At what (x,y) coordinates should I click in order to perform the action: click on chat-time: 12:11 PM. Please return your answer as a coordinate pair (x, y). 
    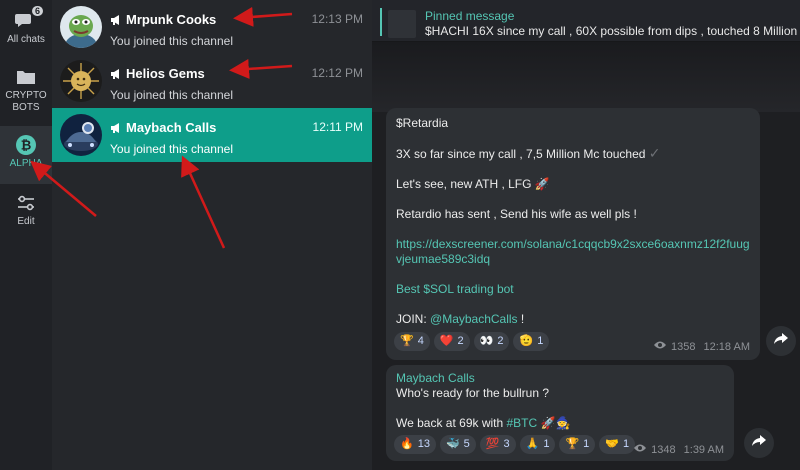
    Looking at the image, I should click on (337, 127).